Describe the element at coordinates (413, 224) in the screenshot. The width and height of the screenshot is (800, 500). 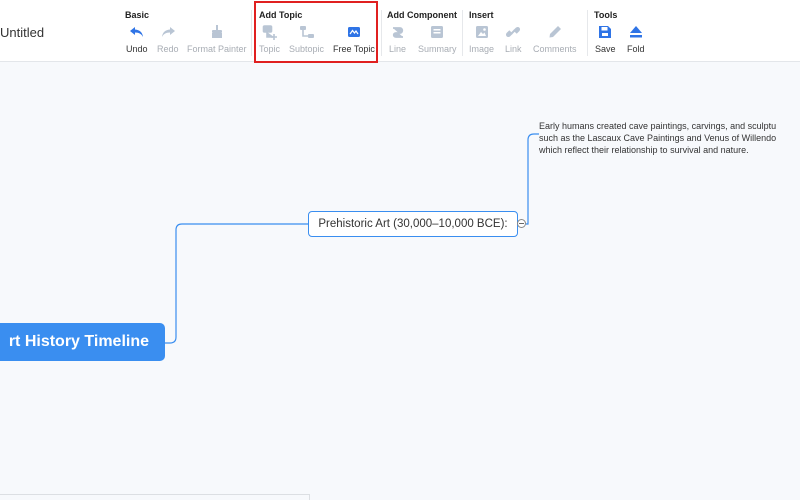
I see `topic-node-prehistoric-art: Prehistoric Art (30,000–10,000 BCE):` at that location.